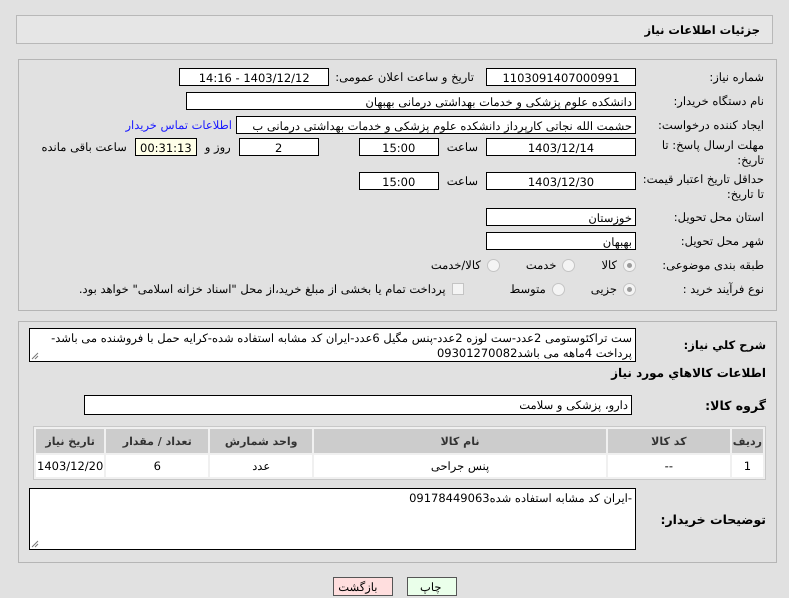 Image resolution: width=789 pixels, height=598 pixels. Describe the element at coordinates (603, 289) in the screenshot. I see `radio-label: جزیی` at that location.